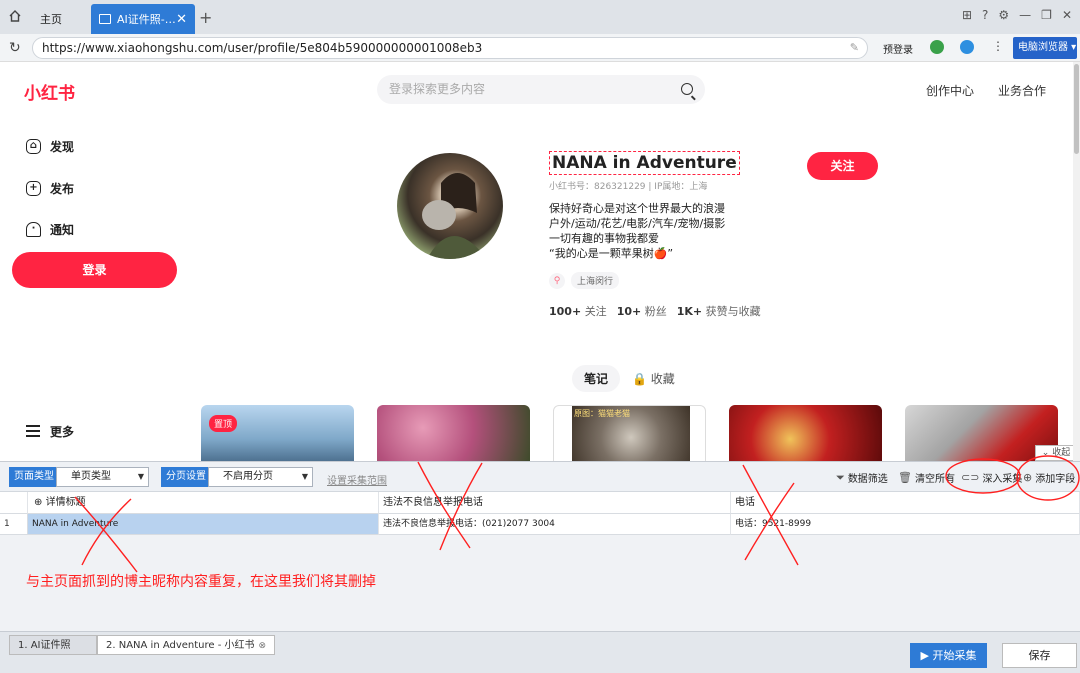  What do you see at coordinates (991, 477) in the screenshot?
I see `deep-collect-button: ⊂⊃ 深入采集` at bounding box center [991, 477].